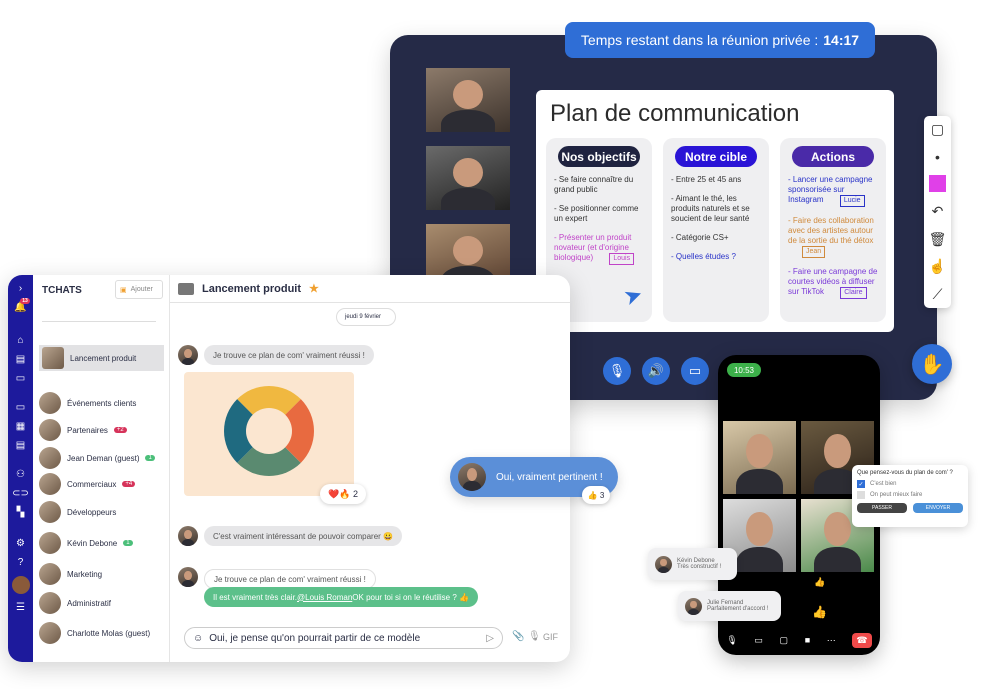 This screenshot has height=689, width=1000. I want to click on checkbox, so click(861, 495).